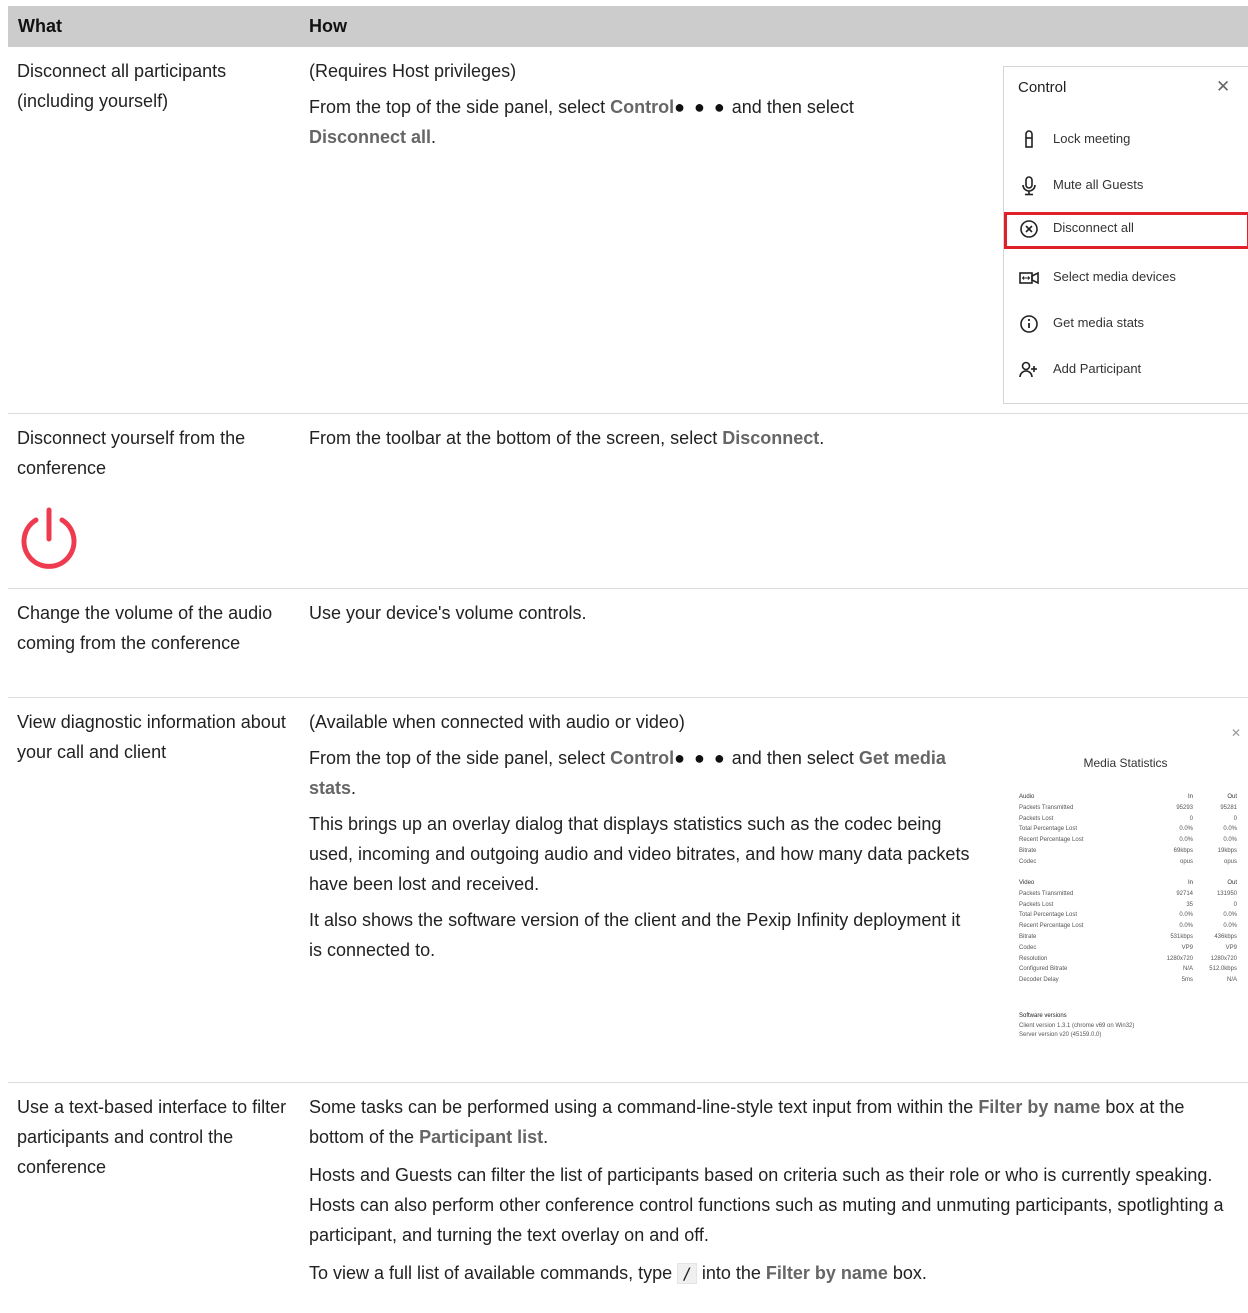 The width and height of the screenshot is (1248, 1313). I want to click on stats-row: Packets Lost 0 0, so click(1128, 818).